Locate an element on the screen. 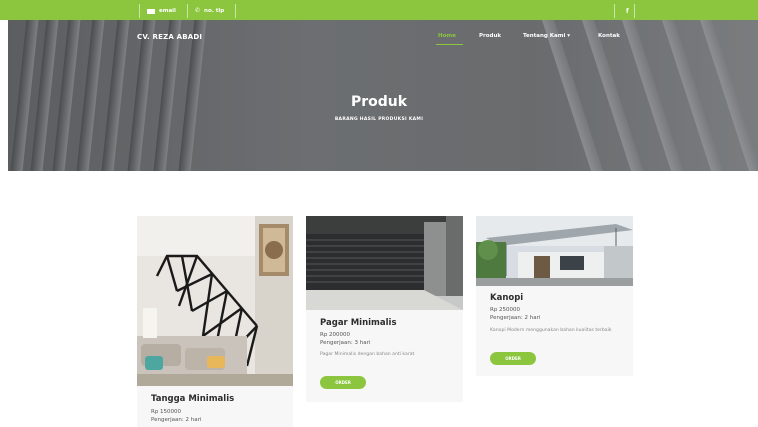 The height and width of the screenshot is (427, 758). product-price: Rp 150000 is located at coordinates (166, 412).